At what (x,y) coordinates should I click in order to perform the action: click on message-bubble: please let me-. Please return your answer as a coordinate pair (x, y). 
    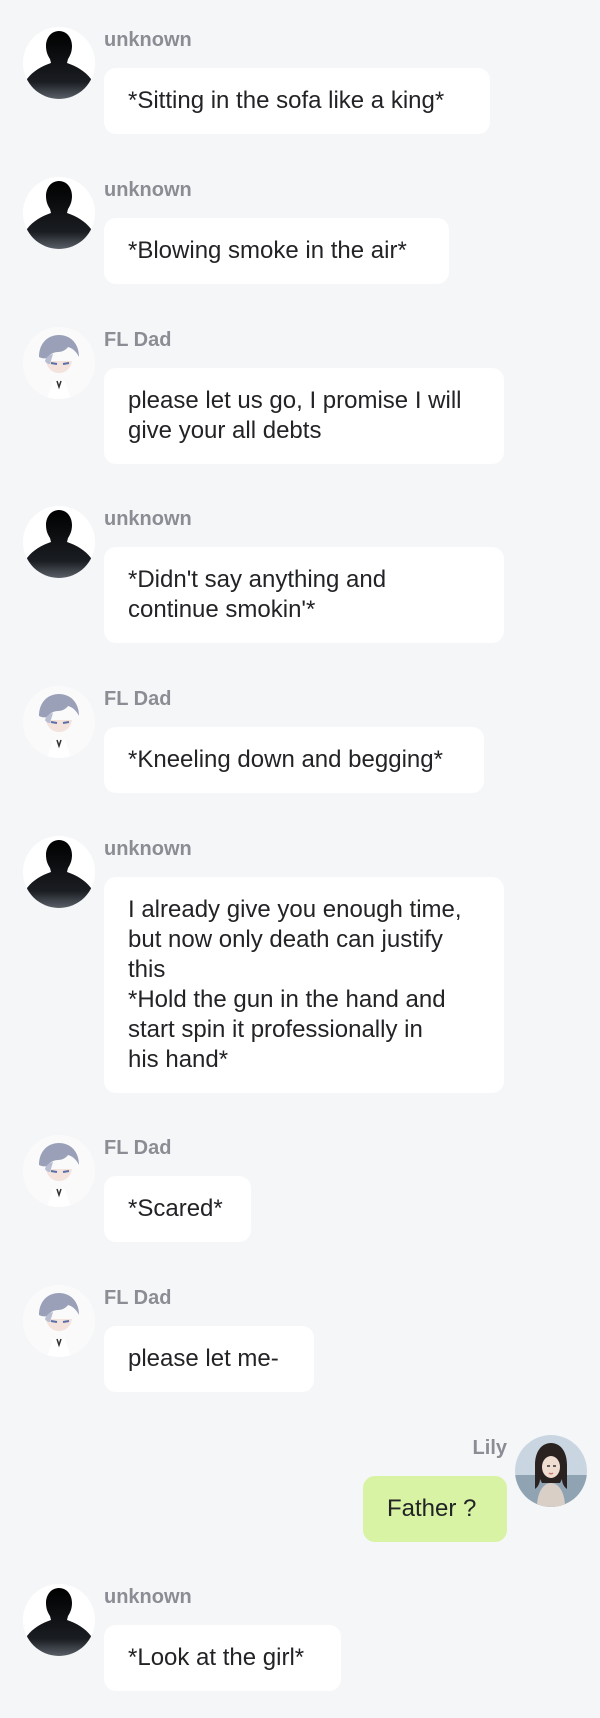
    Looking at the image, I should click on (209, 1359).